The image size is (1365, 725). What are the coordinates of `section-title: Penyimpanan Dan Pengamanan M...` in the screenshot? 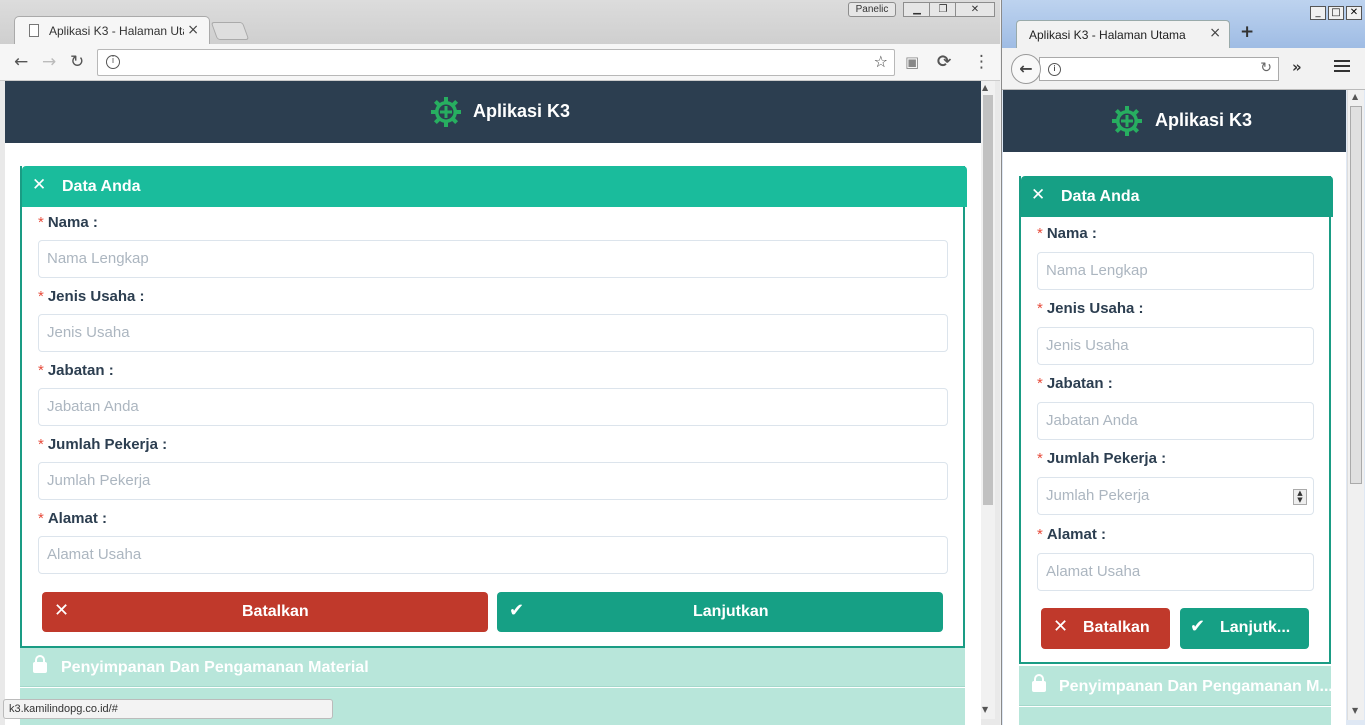 It's located at (1196, 686).